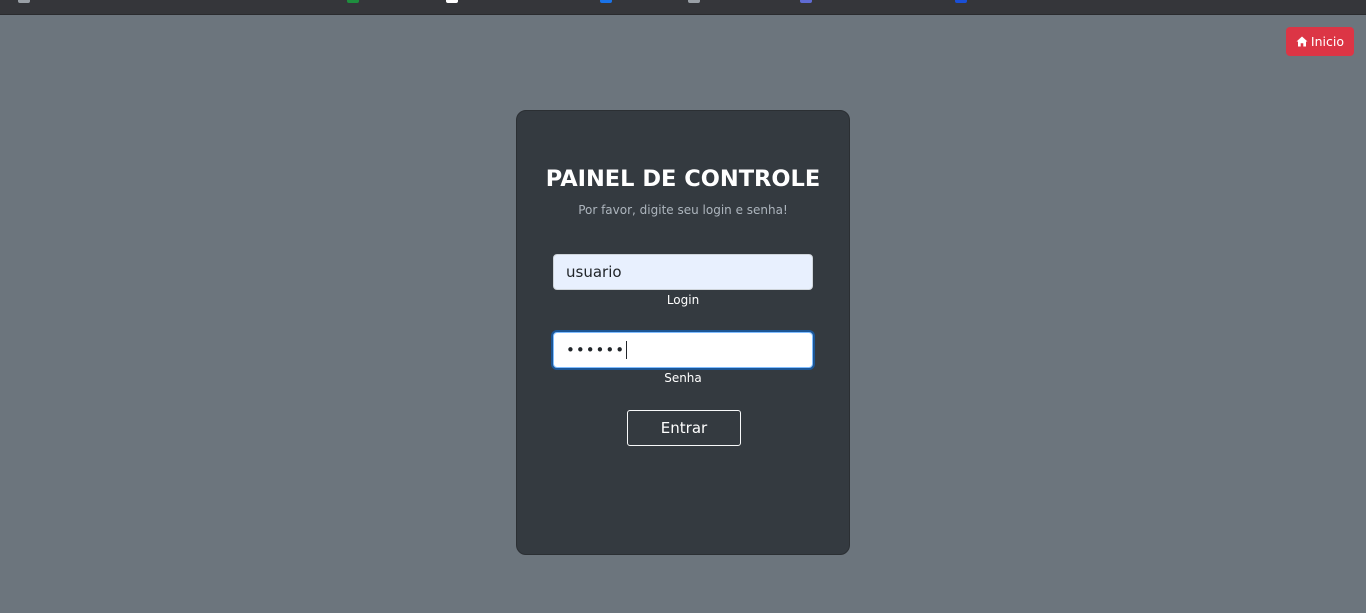  Describe the element at coordinates (683, 378) in the screenshot. I see `password-field-label: Senha` at that location.